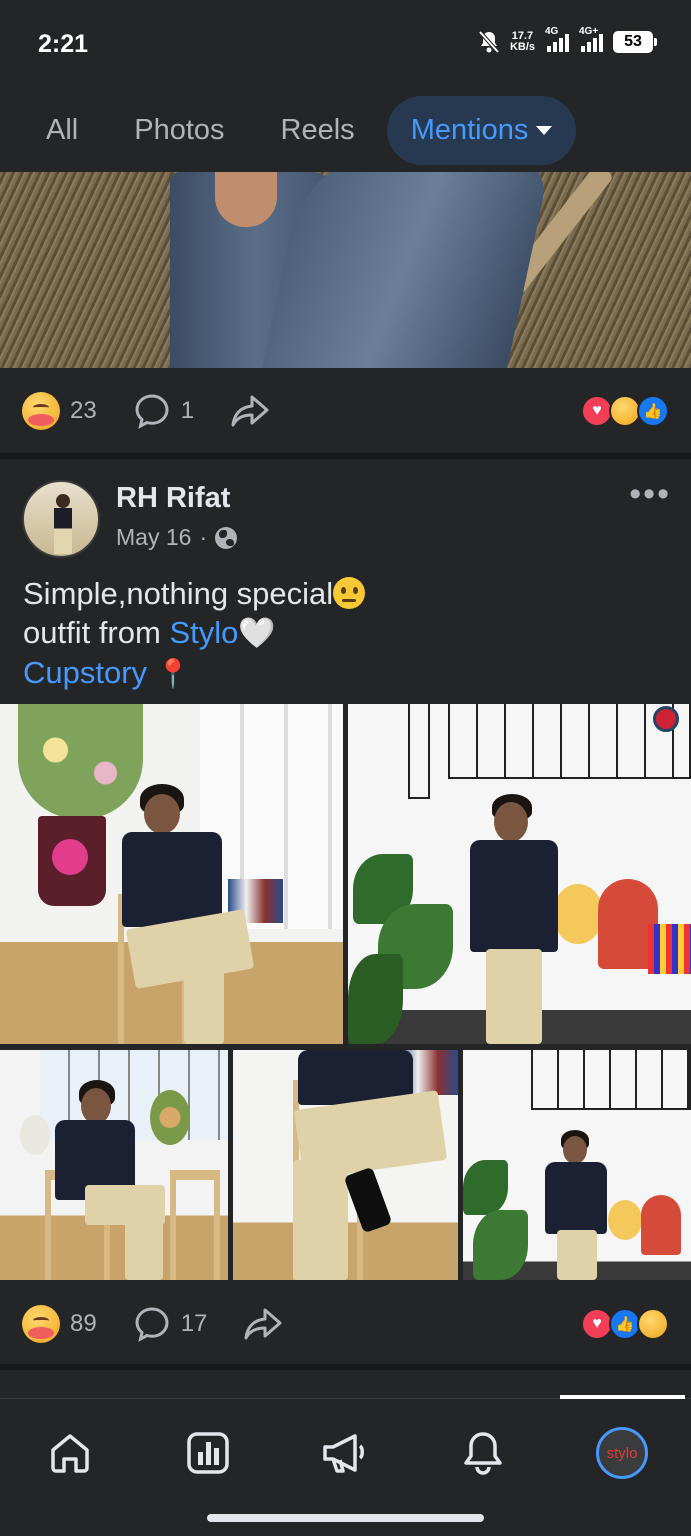 This screenshot has width=691, height=1536. I want to click on dashboard-icon, so click(208, 1453).